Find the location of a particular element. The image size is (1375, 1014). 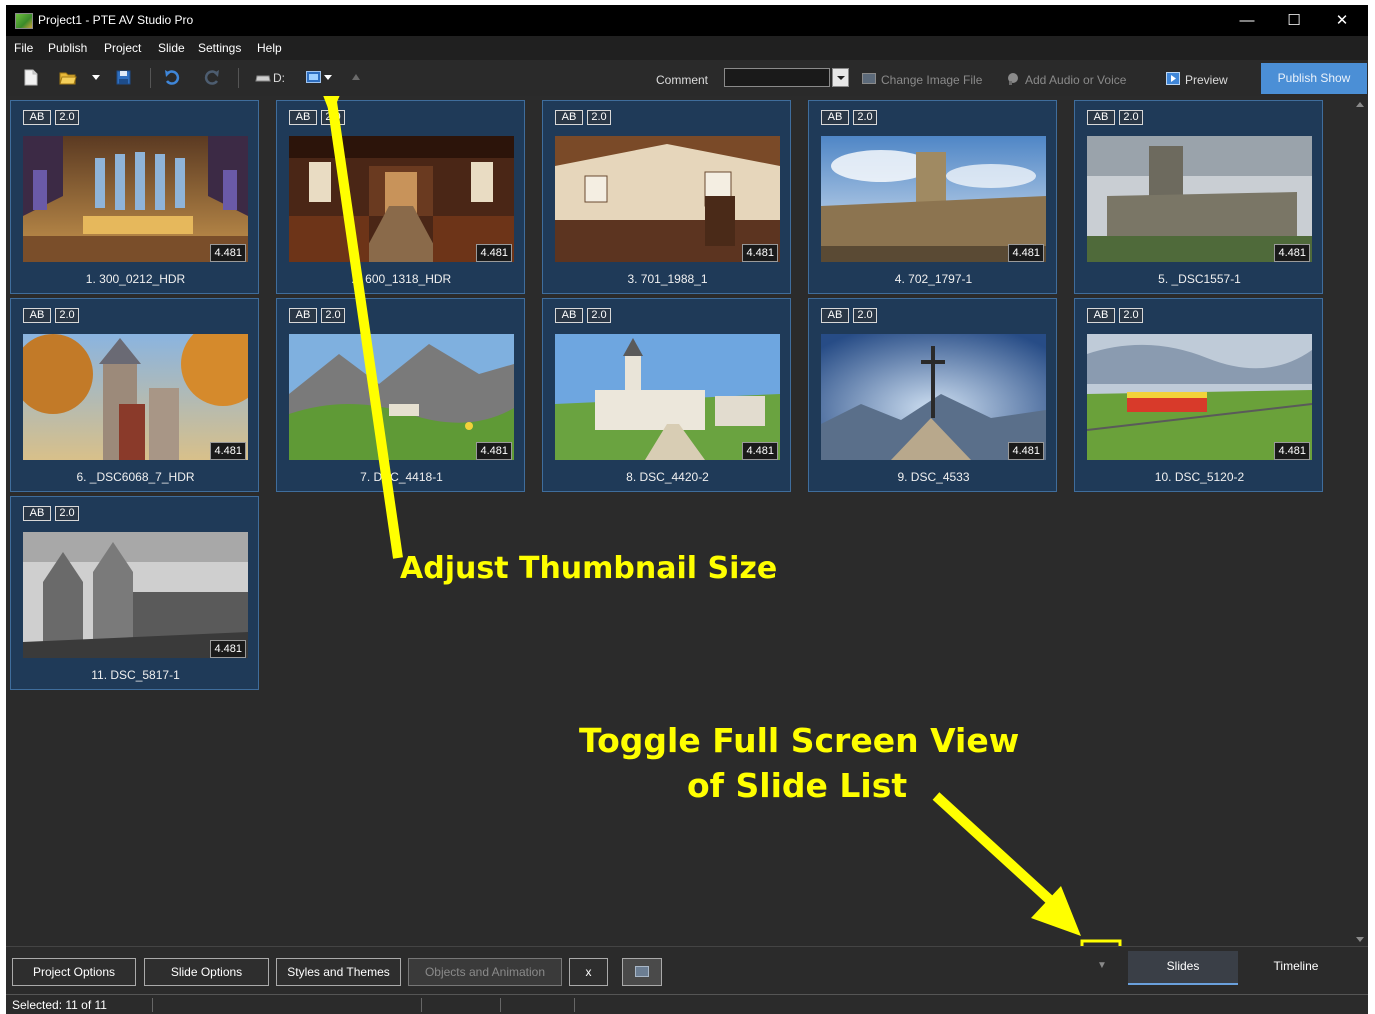

save-icon is located at coordinates (123, 77).